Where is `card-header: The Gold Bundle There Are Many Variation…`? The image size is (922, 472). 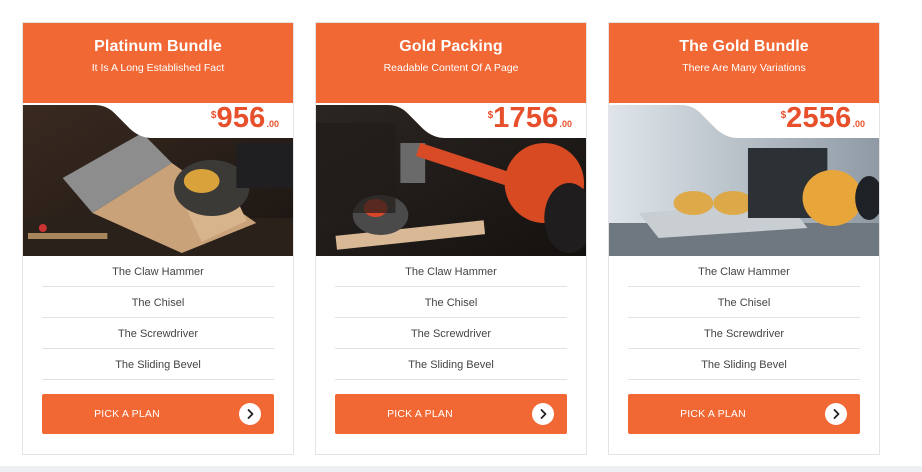
card-header: The Gold Bundle There Are Many Variation… is located at coordinates (744, 63).